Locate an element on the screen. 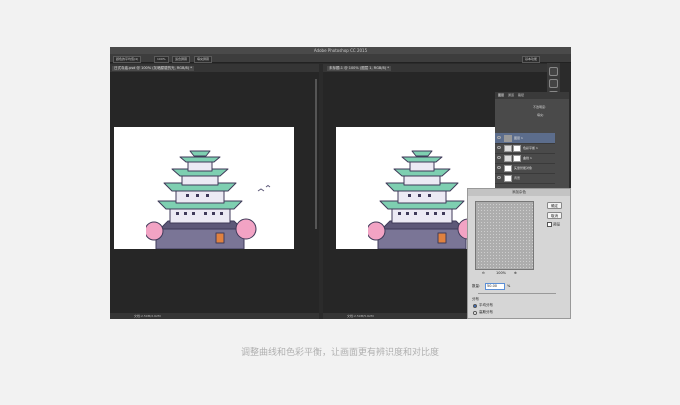 This screenshot has height=405, width=680. right-doc-tab: 未标题-1 @ 100% (图层 1, RGB/8) * is located at coordinates (359, 68).